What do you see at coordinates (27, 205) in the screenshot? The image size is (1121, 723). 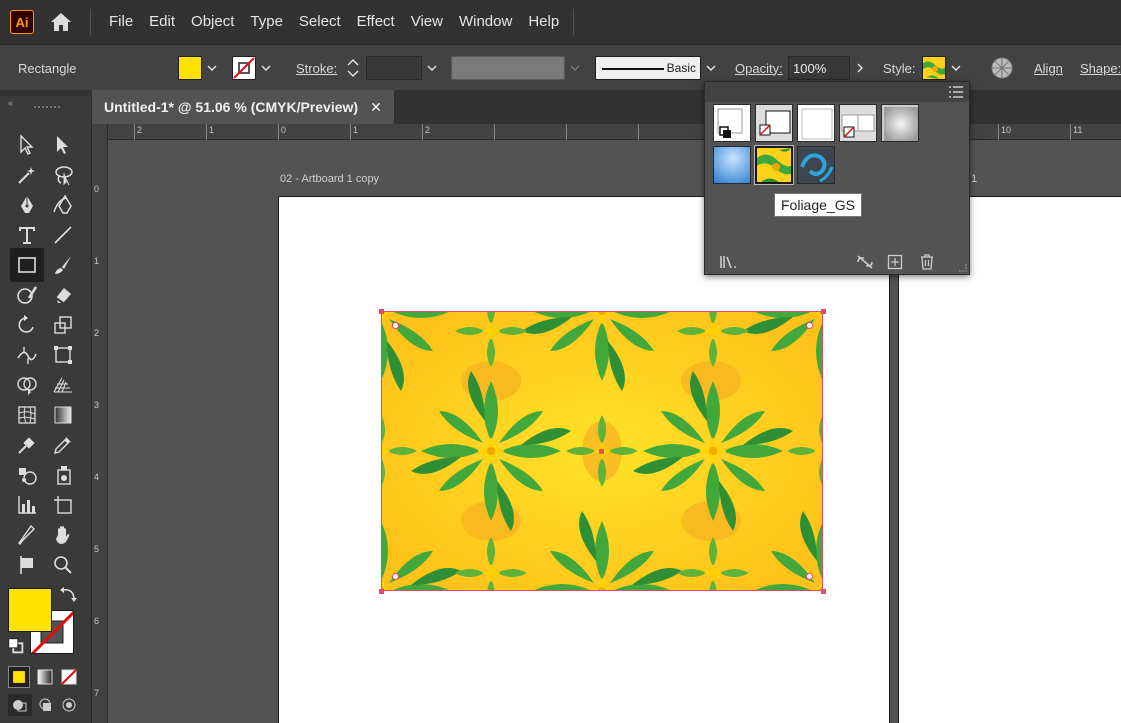 I see `pen-tool-icon` at bounding box center [27, 205].